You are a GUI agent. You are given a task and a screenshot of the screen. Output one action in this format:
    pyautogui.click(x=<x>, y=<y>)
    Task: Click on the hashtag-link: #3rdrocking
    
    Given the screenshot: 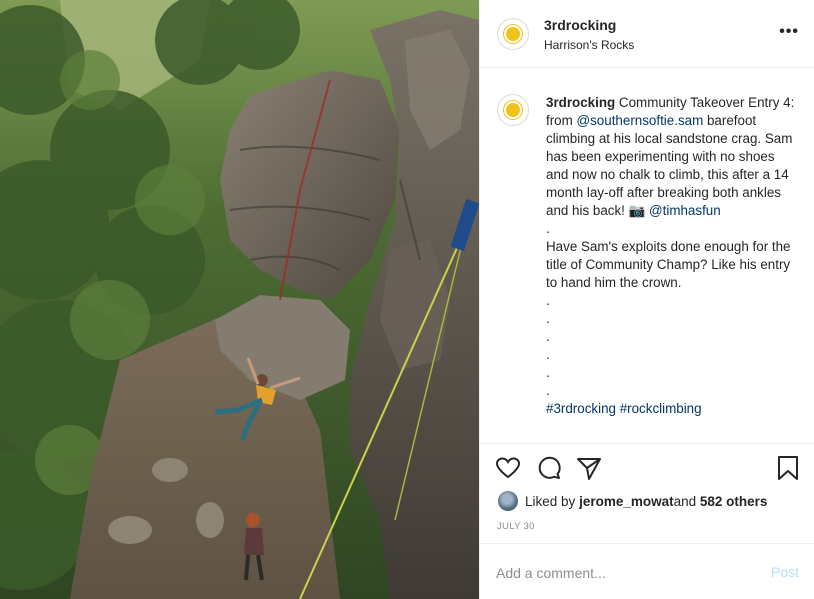 What is the action you would take?
    pyautogui.click(x=581, y=408)
    